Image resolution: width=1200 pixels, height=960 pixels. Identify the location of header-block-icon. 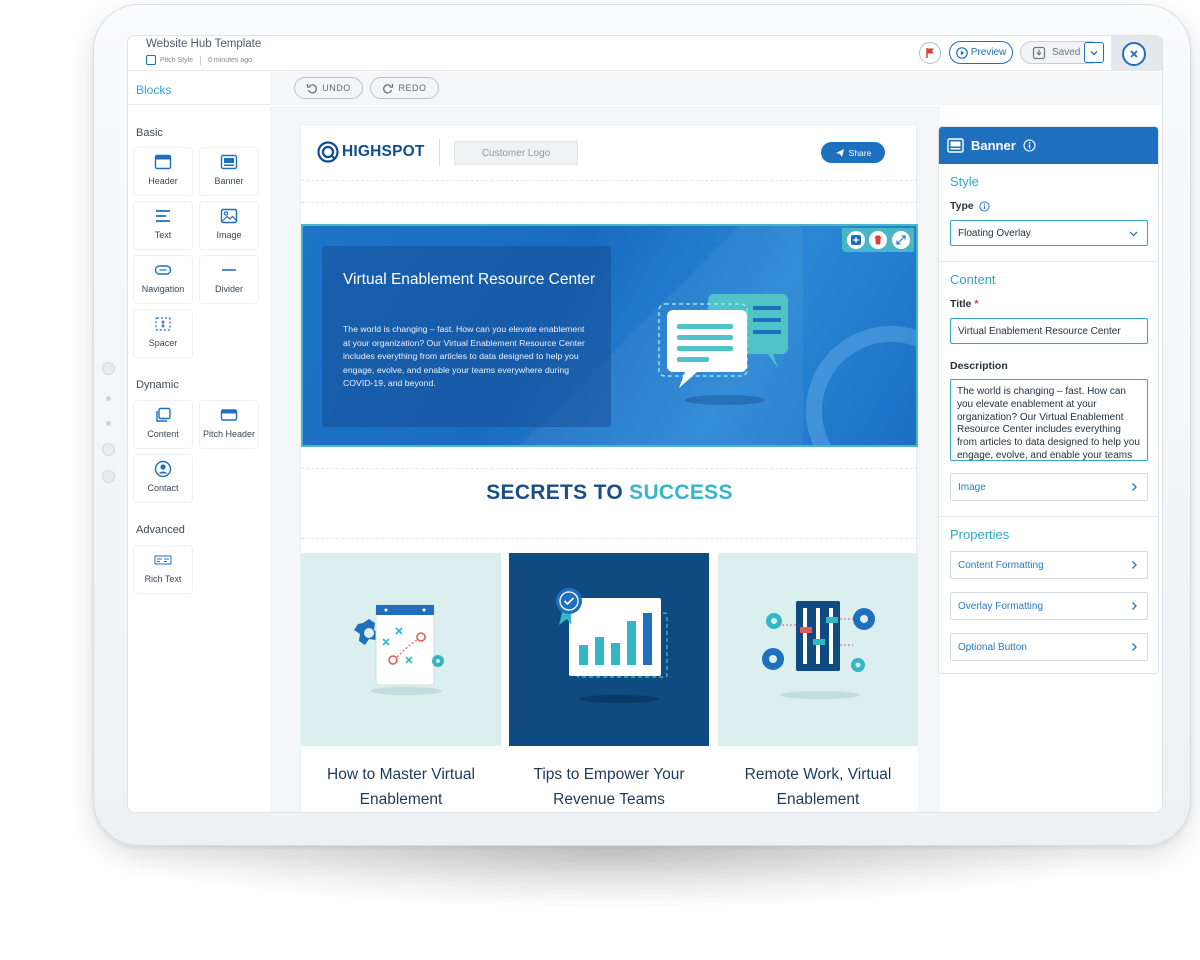
(163, 162).